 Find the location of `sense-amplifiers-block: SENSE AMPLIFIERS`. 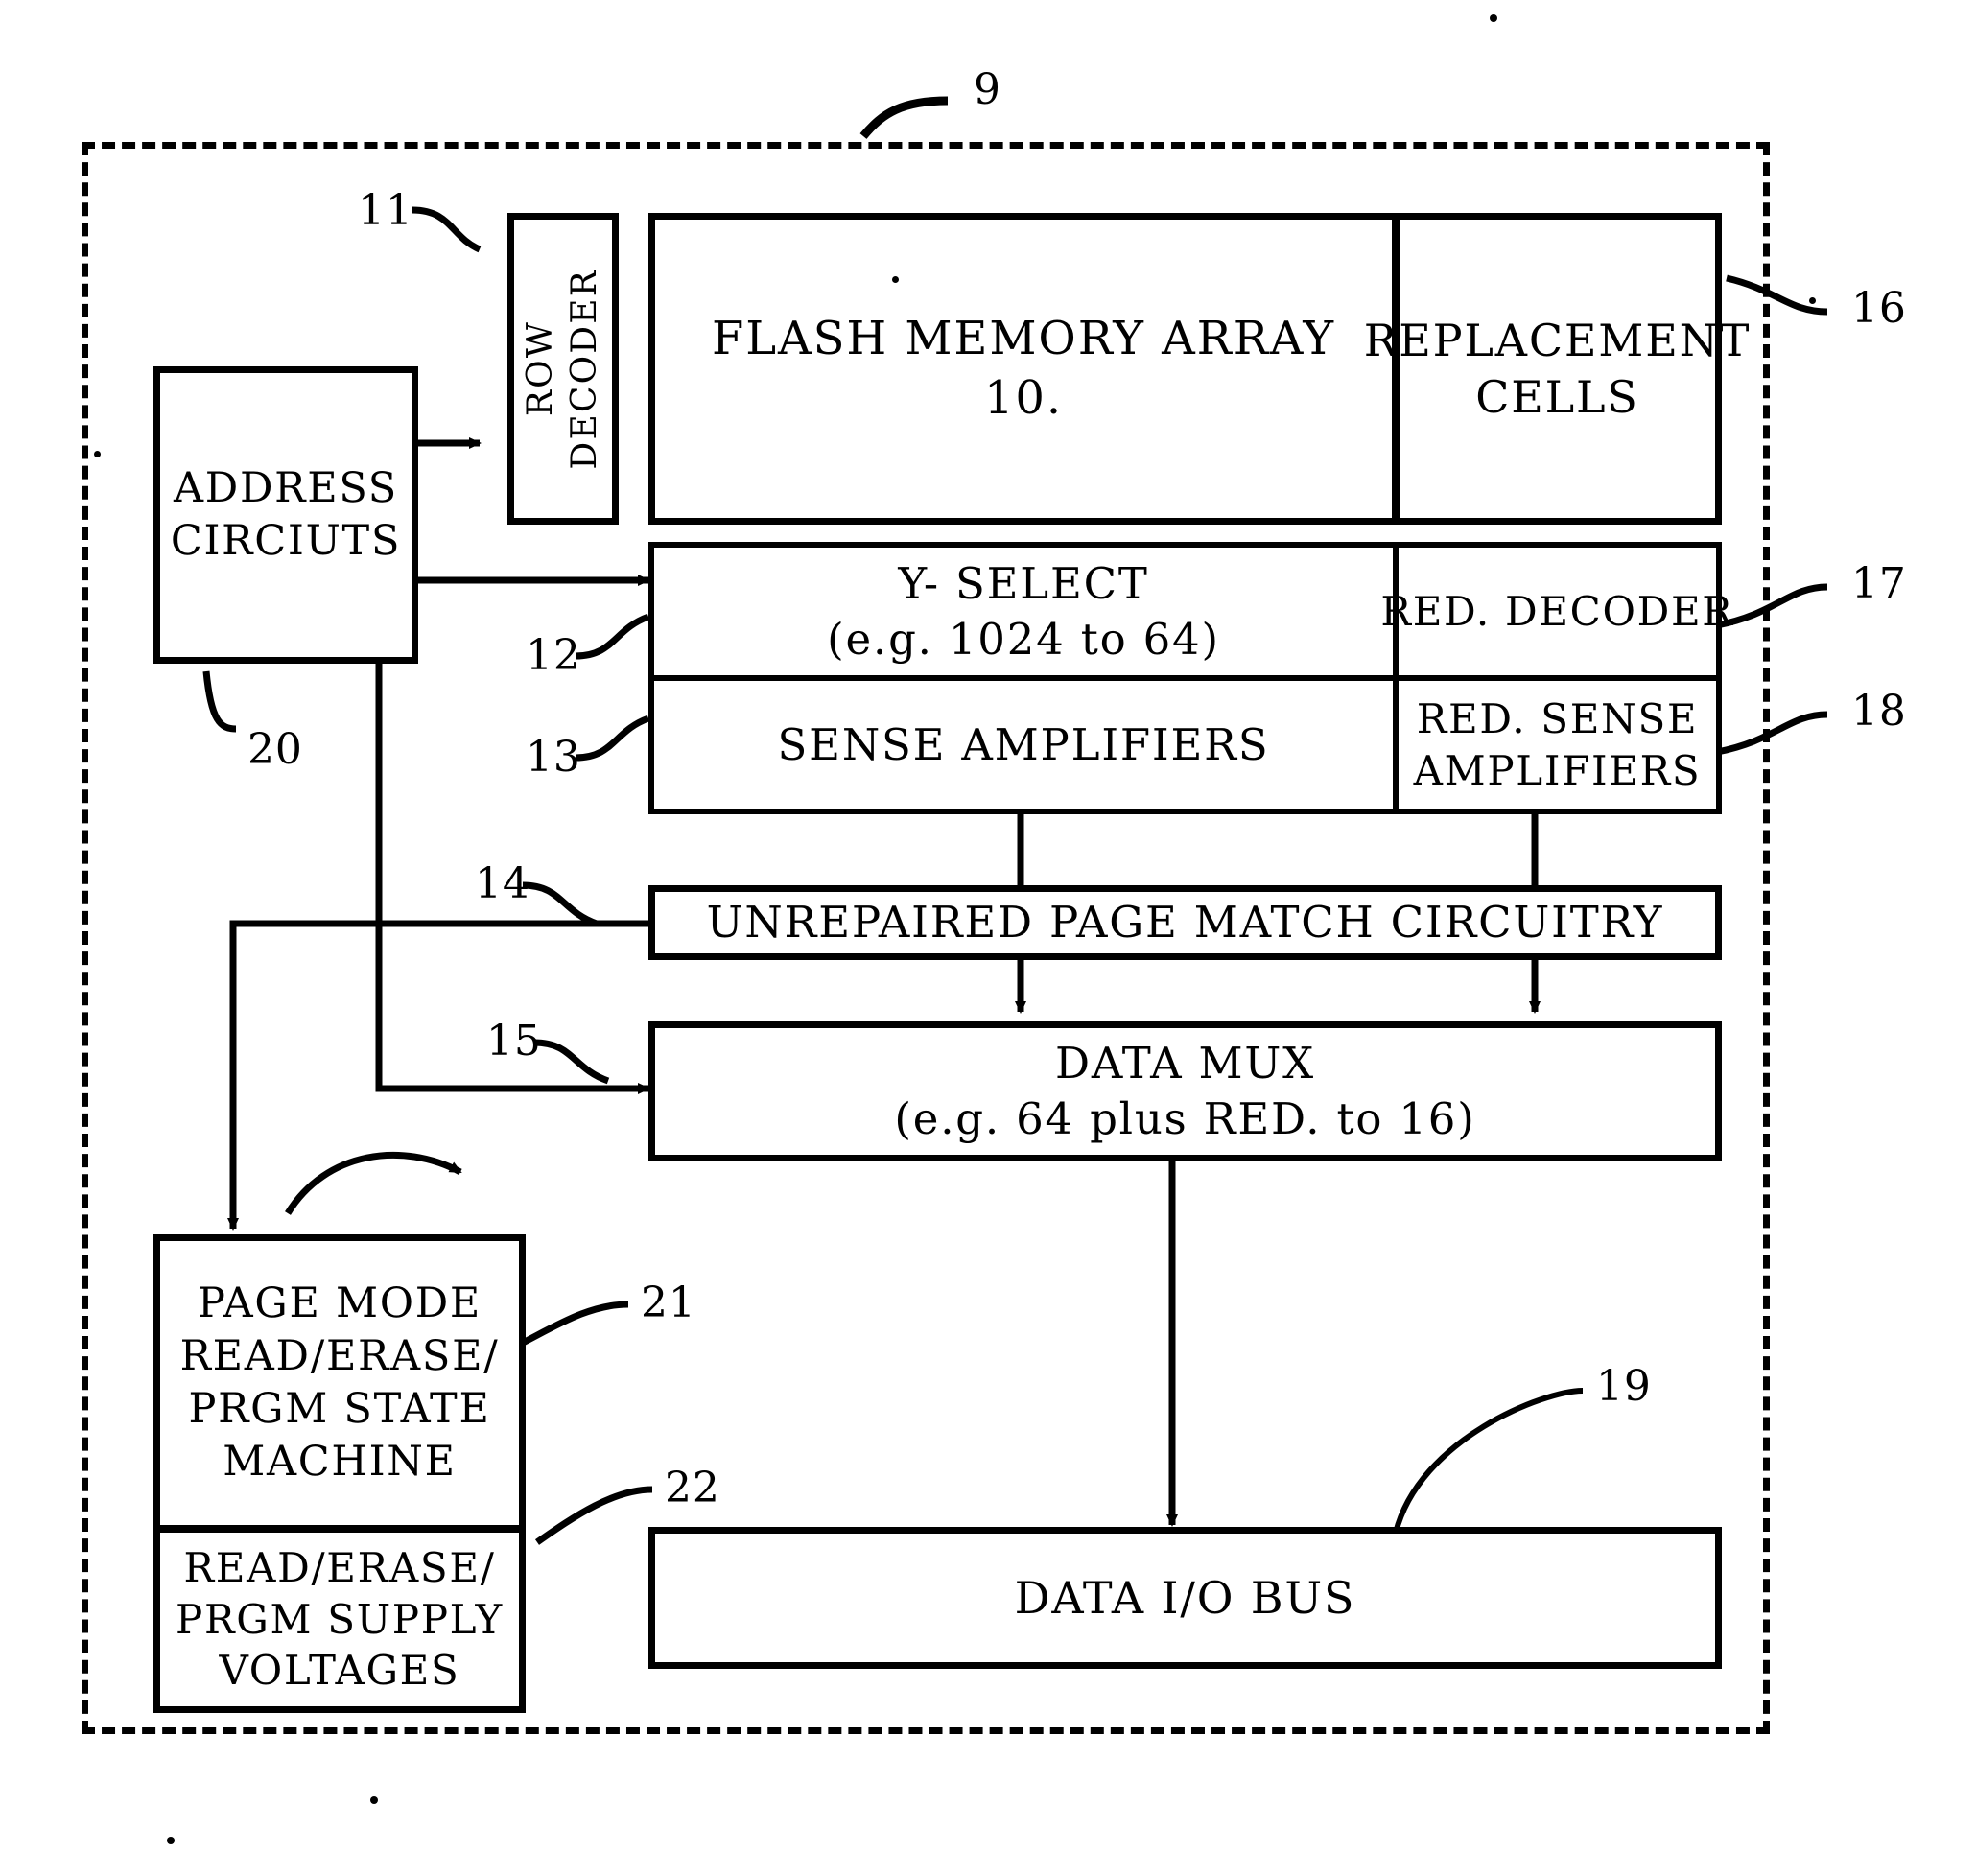

sense-amplifiers-block: SENSE AMPLIFIERS is located at coordinates (1024, 744).